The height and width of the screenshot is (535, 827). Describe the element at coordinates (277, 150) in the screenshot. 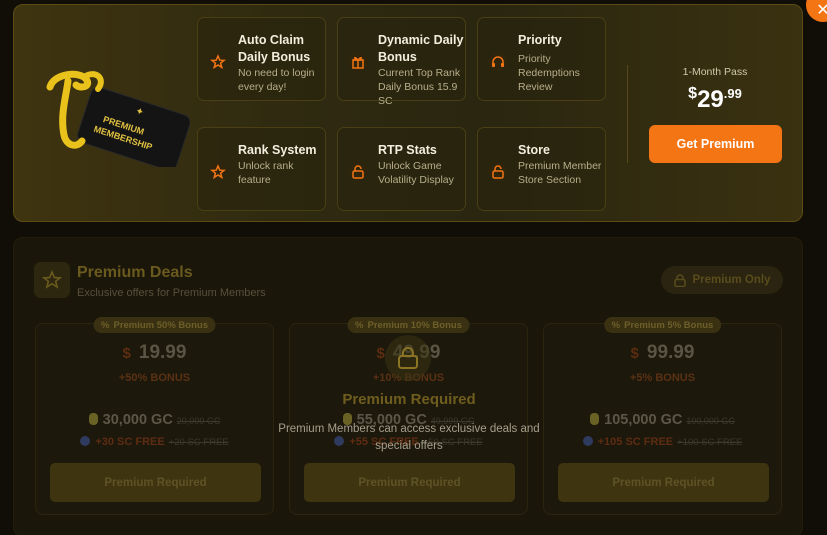

I see `feature-title: Rank System` at that location.